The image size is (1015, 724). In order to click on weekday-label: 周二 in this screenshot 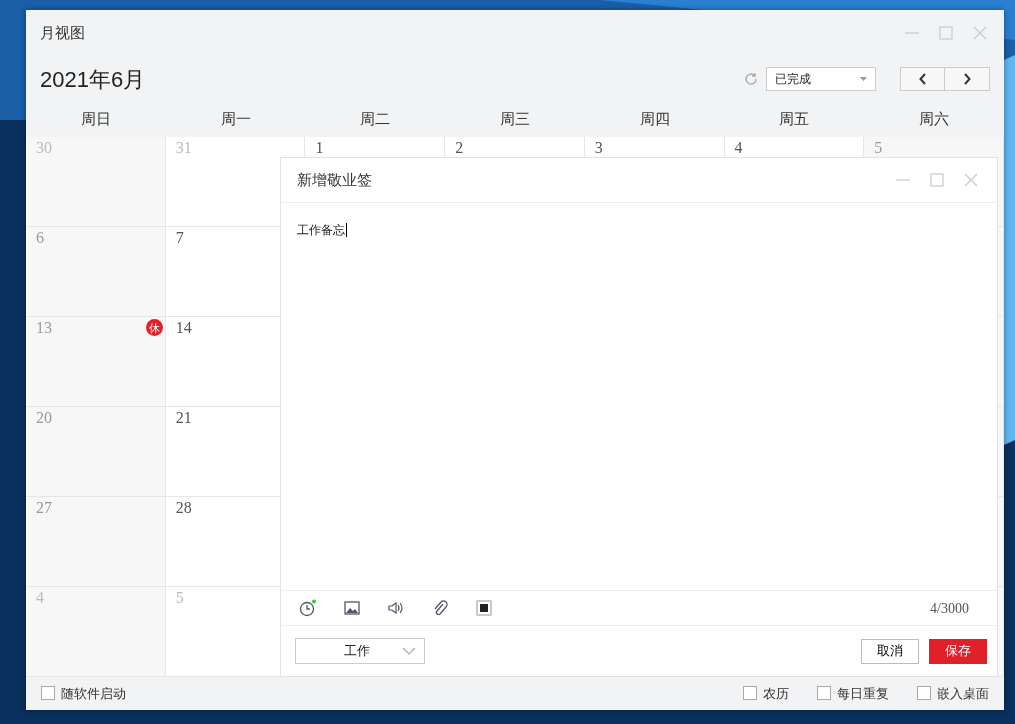, I will do `click(375, 119)`.